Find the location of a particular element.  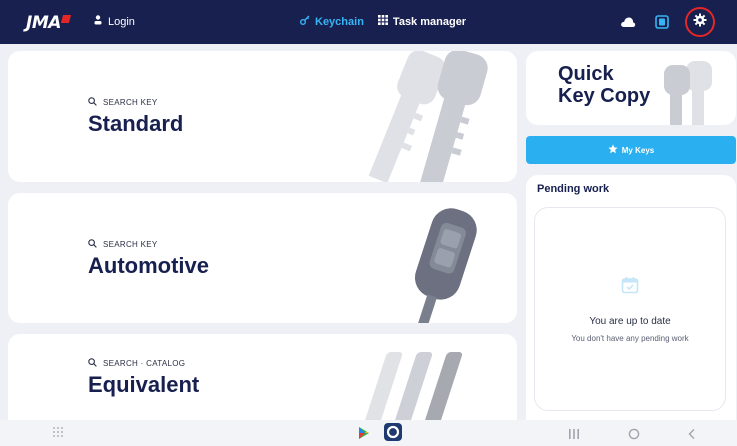

nav-task-manager: Task manager is located at coordinates (422, 21).